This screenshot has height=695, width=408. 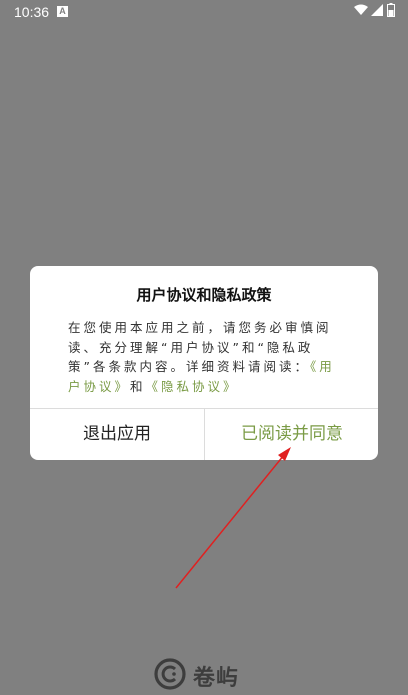 I want to click on logo-text: 卷屿, so click(x=216, y=678).